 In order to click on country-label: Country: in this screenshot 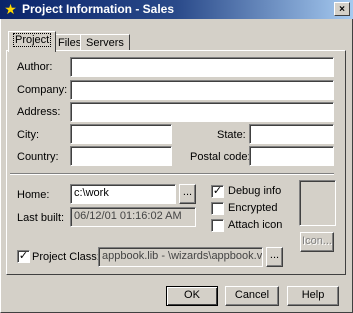, I will do `click(38, 157)`.